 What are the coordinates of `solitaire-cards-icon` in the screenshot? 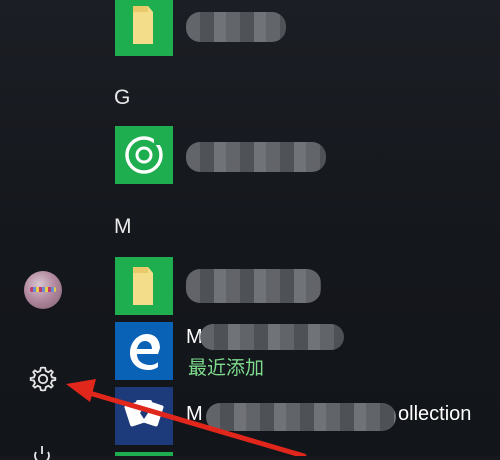 It's located at (144, 413).